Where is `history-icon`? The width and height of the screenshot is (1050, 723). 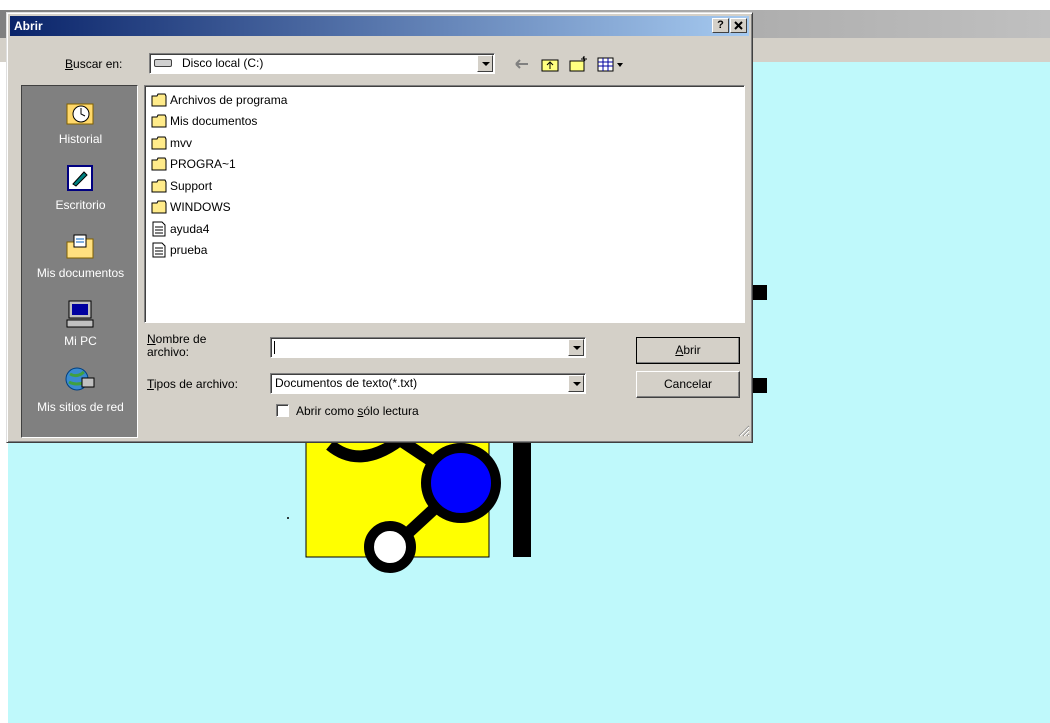 history-icon is located at coordinates (80, 114).